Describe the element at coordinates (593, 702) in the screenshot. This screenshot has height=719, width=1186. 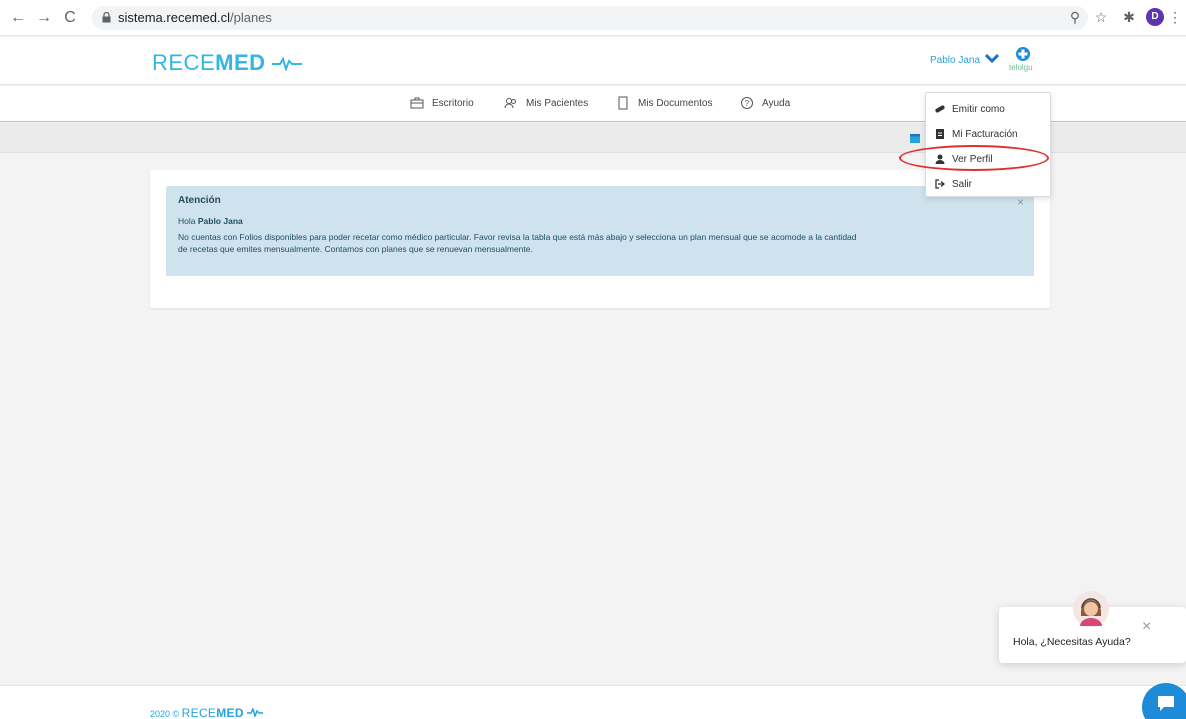
I see `page-footer: 2020 © RECEMED` at that location.